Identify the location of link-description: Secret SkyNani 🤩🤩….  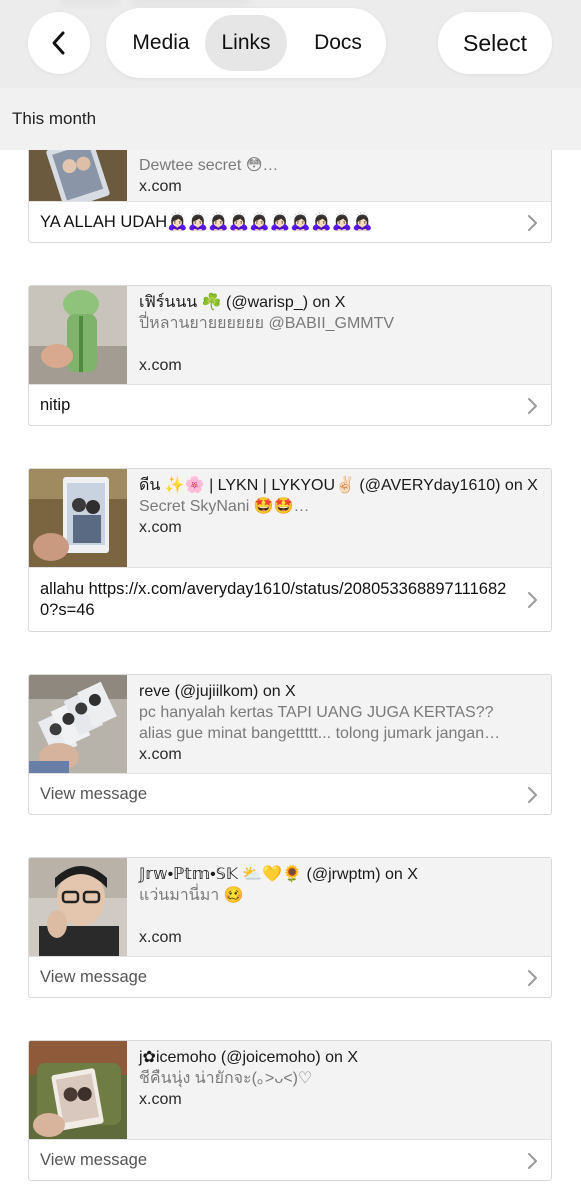
(224, 506).